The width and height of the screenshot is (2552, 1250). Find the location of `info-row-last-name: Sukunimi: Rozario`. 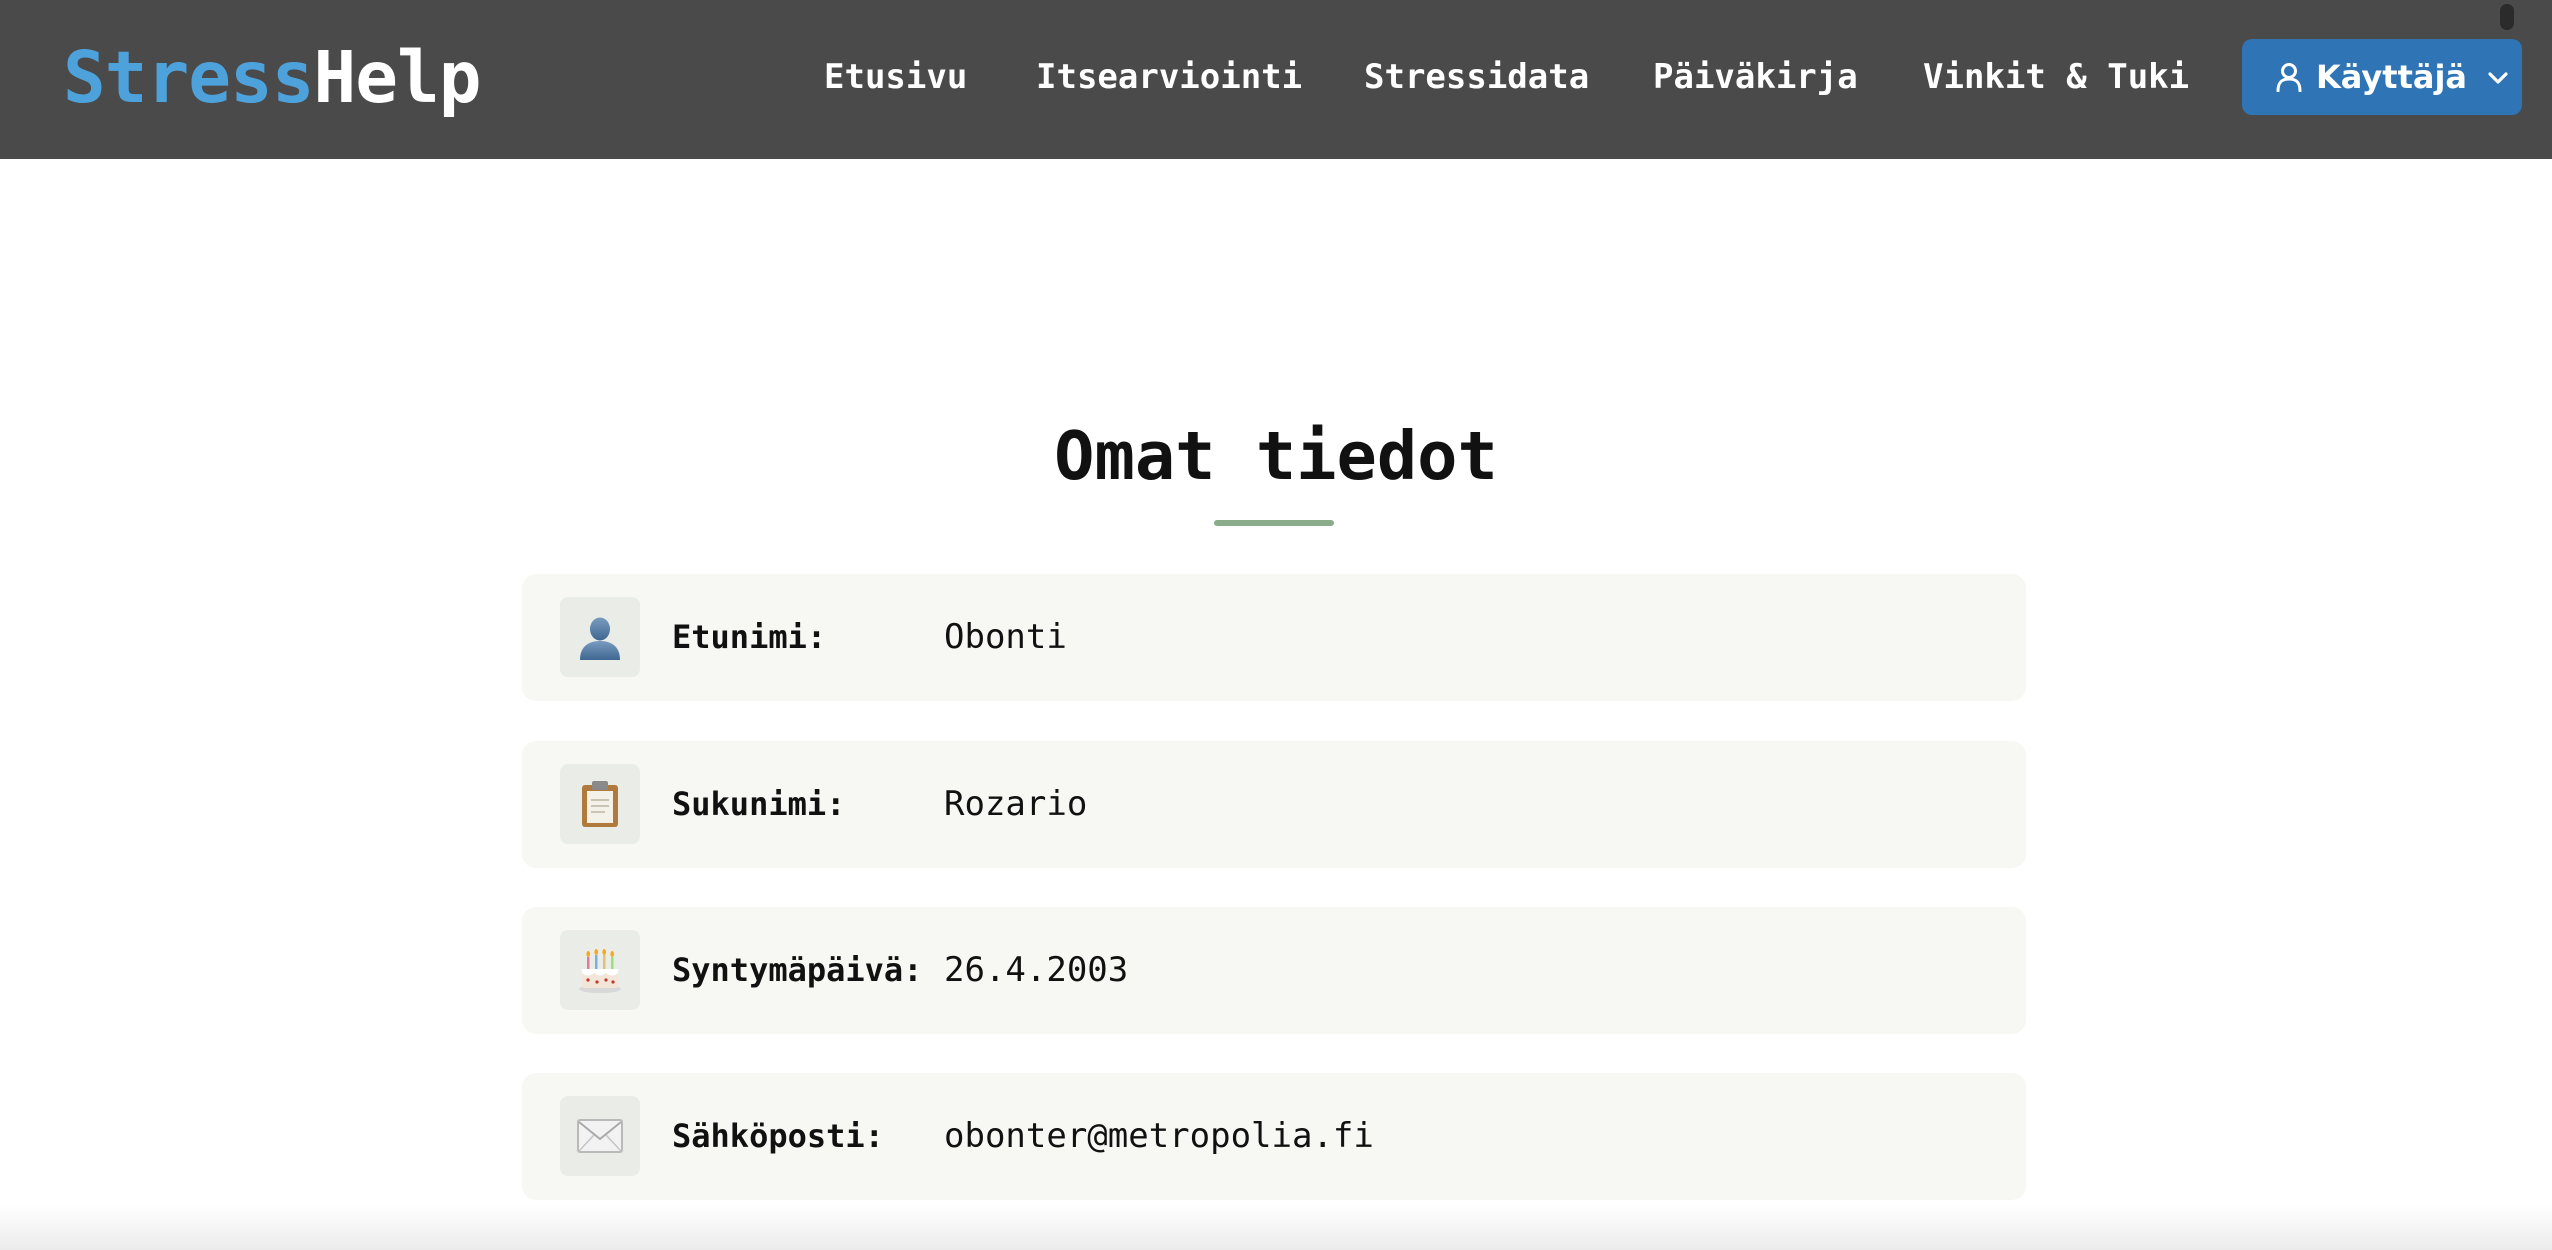

info-row-last-name: Sukunimi: Rozario is located at coordinates (1274, 804).